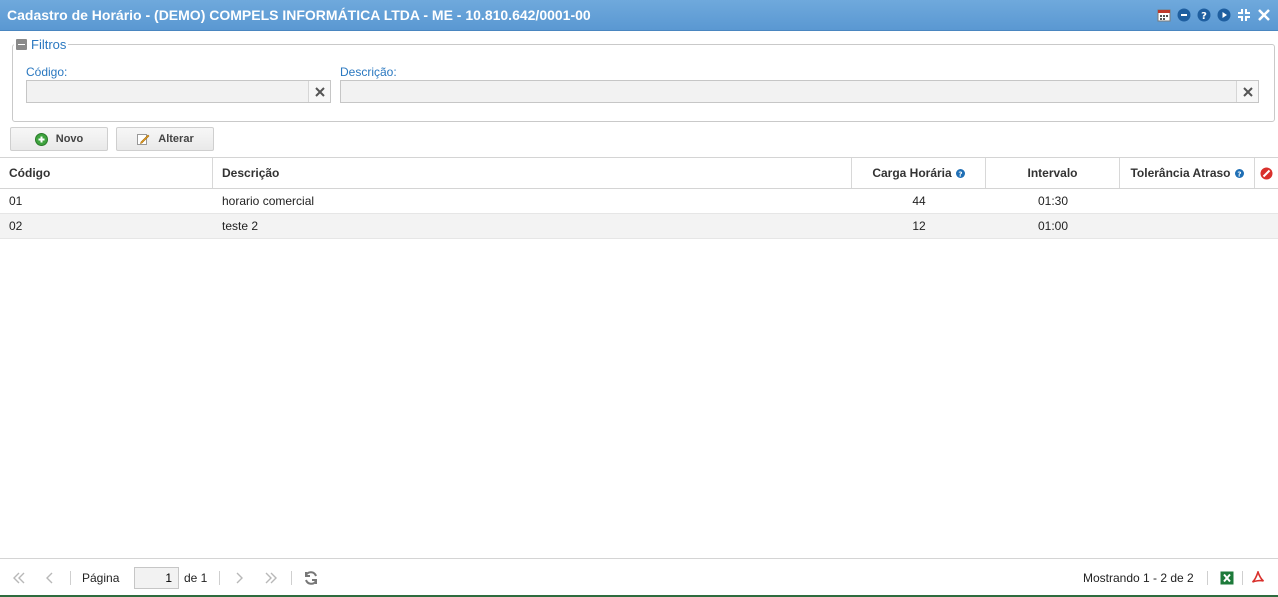 Image resolution: width=1278 pixels, height=597 pixels. Describe the element at coordinates (639, 201) in the screenshot. I see `table-row: 01 horario comercial 44 01:30` at that location.